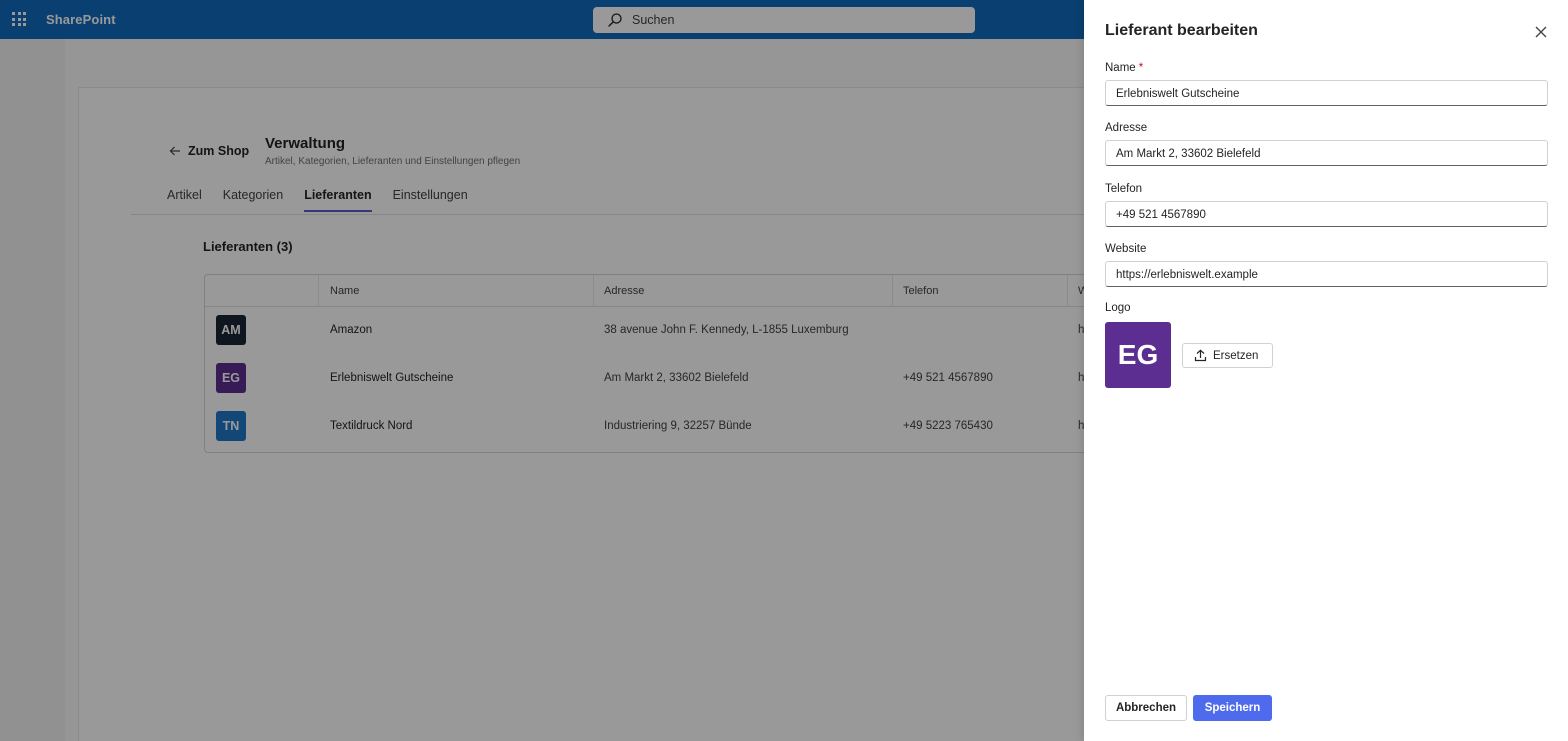  I want to click on name-label: Name *, so click(1124, 68).